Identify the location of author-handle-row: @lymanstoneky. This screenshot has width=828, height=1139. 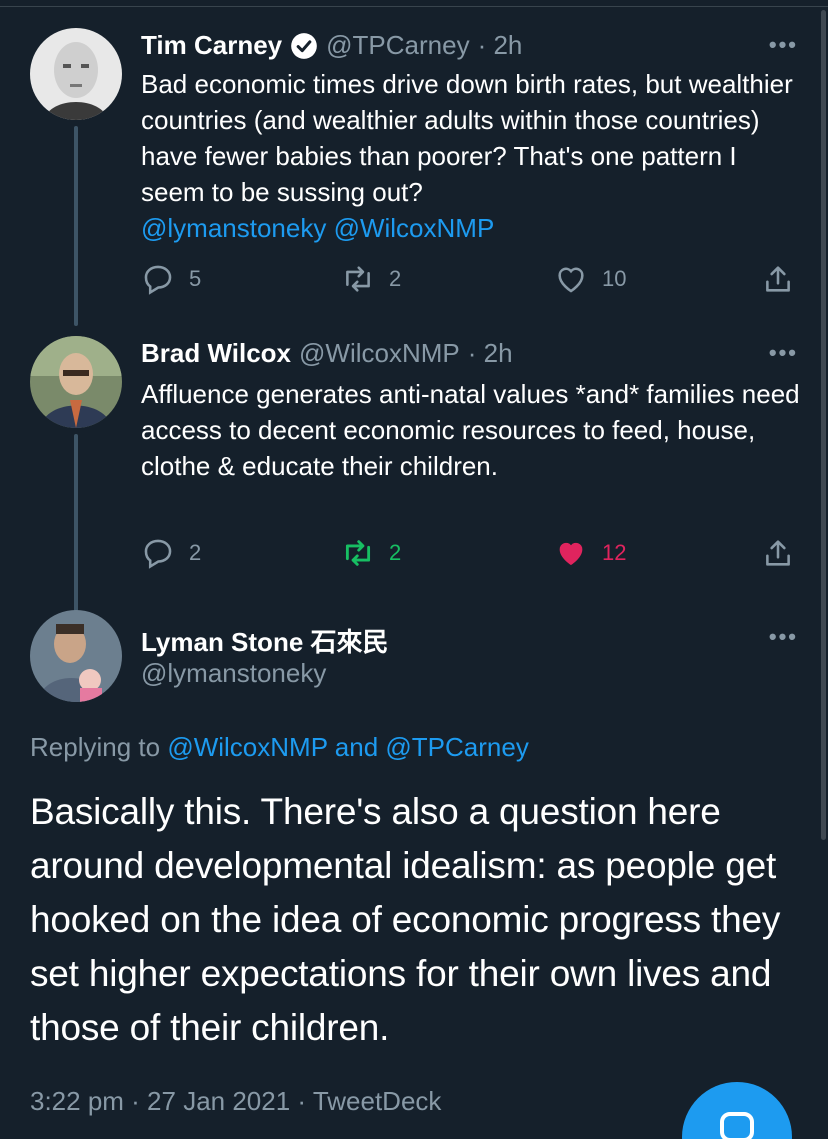
(233, 673).